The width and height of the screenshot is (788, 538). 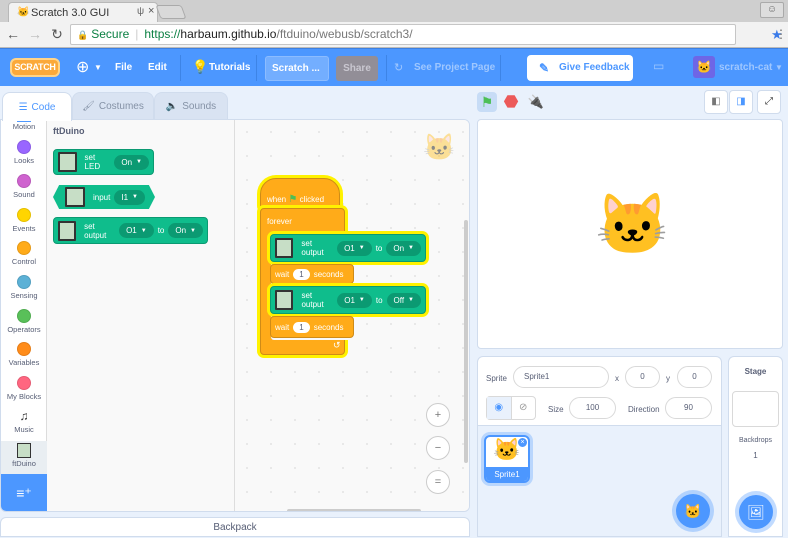 What do you see at coordinates (361, 248) in the screenshot?
I see `caret-down-icon: ▼` at bounding box center [361, 248].